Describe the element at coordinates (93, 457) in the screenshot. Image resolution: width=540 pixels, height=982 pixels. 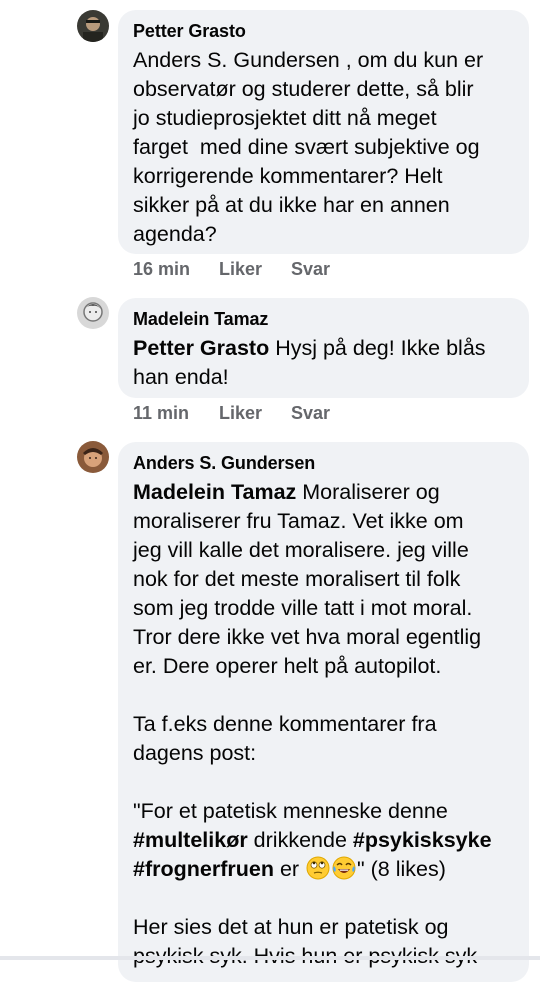
I see `avatar-anders-gundersen` at that location.